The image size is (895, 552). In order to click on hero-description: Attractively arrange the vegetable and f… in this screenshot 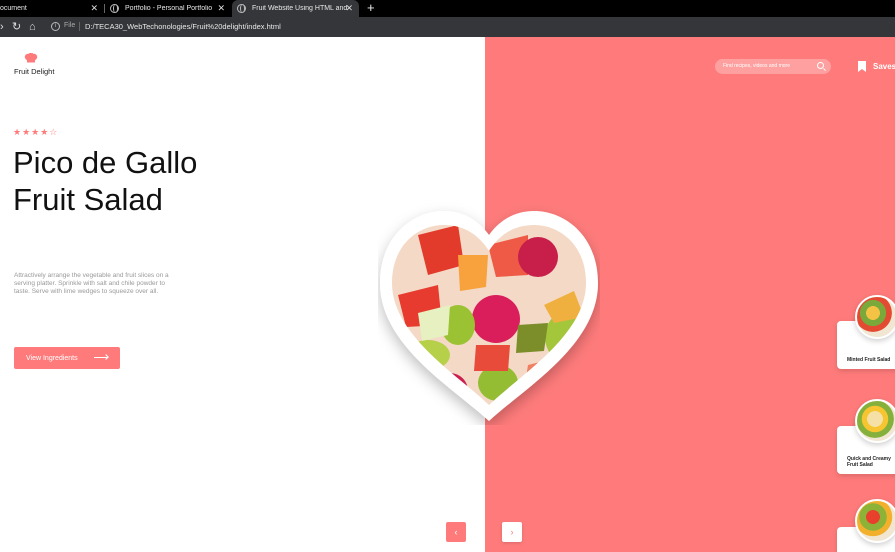, I will do `click(91, 283)`.